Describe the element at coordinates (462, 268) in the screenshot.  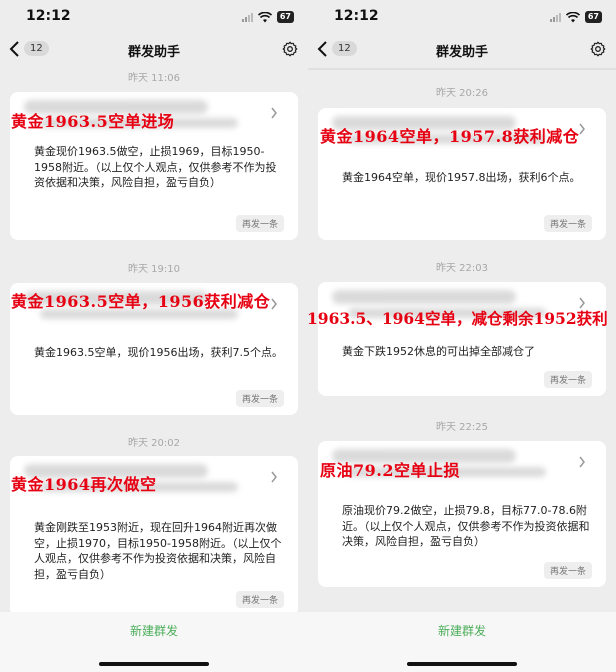
I see `message-timestamp: 昨天 22:03` at that location.